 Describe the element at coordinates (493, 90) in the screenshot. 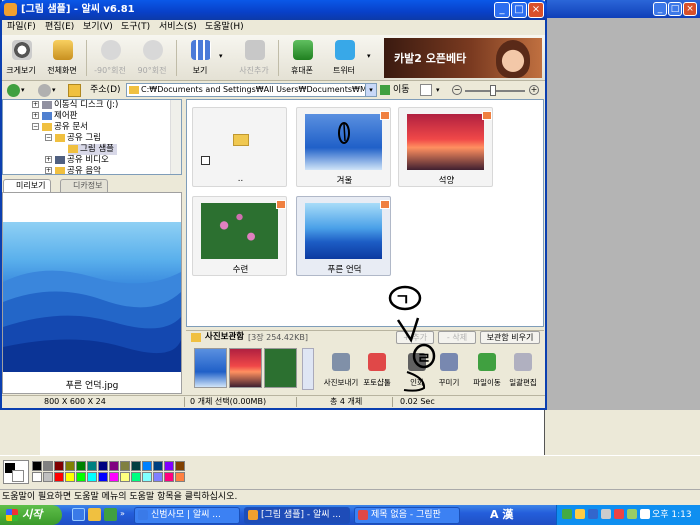

I see `zoom-slider-thumb` at that location.